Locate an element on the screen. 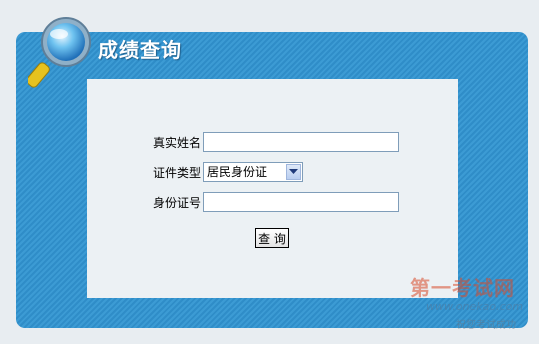 The height and width of the screenshot is (344, 539). id-type-selected-value: 居民身份证 is located at coordinates (237, 172).